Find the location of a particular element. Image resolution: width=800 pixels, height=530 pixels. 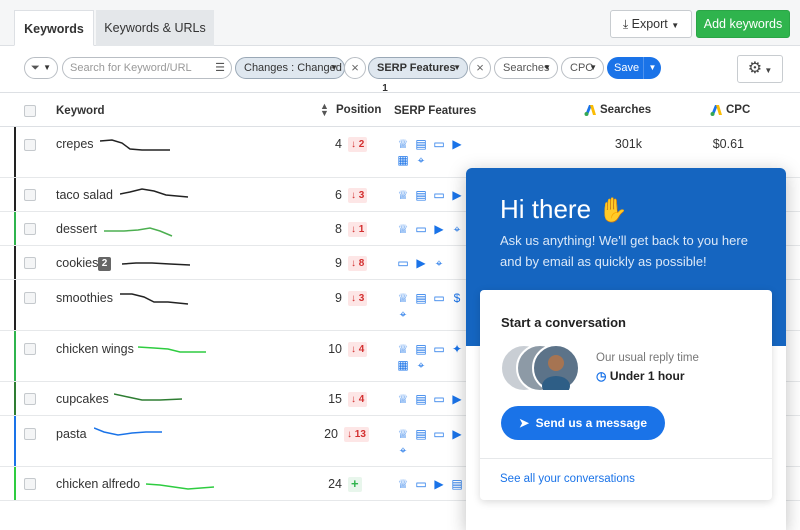

add-keywords-button: Add keywords is located at coordinates (743, 24).